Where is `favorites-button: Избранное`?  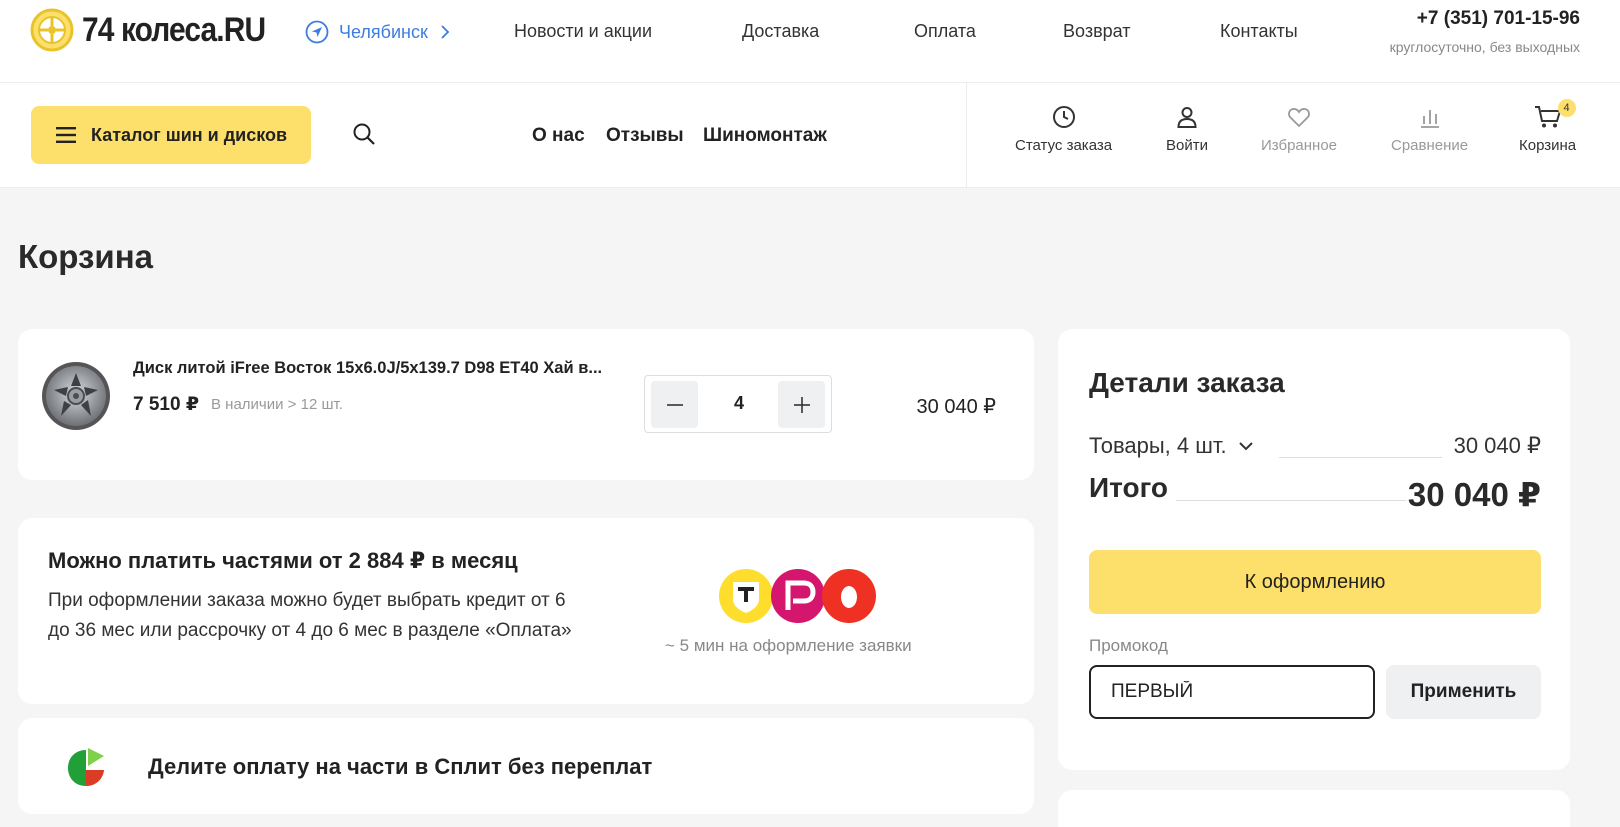 favorites-button: Избранное is located at coordinates (1299, 129).